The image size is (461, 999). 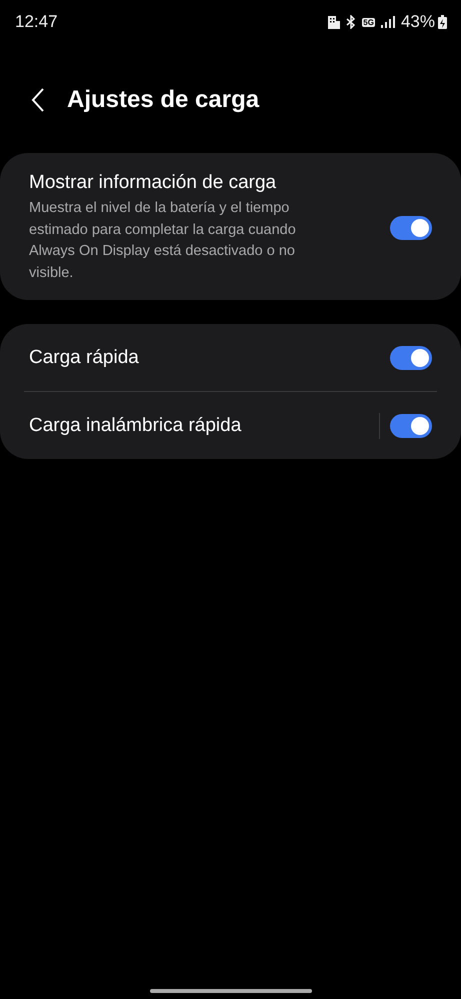 I want to click on building-icon, so click(x=334, y=22).